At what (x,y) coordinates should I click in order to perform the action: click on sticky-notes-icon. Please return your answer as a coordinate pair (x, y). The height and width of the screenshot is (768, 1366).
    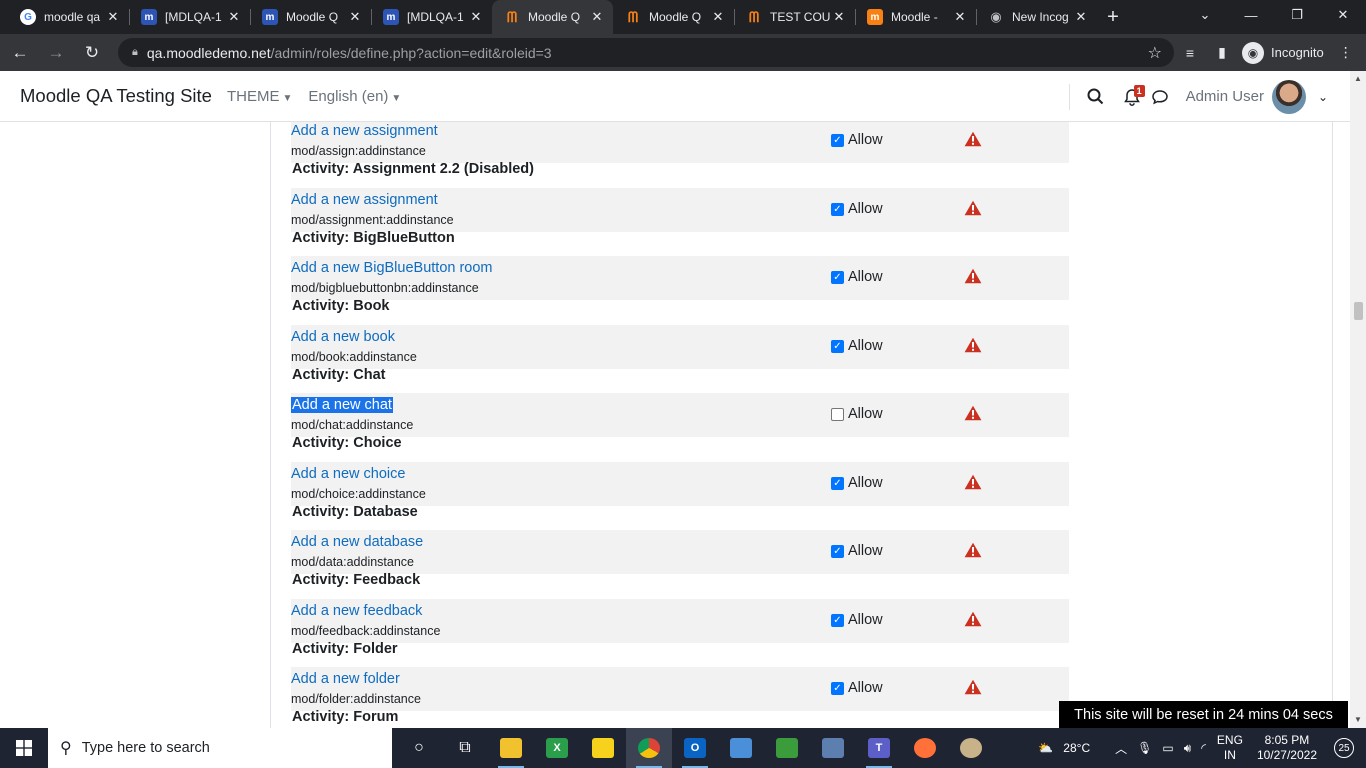
    Looking at the image, I should click on (603, 748).